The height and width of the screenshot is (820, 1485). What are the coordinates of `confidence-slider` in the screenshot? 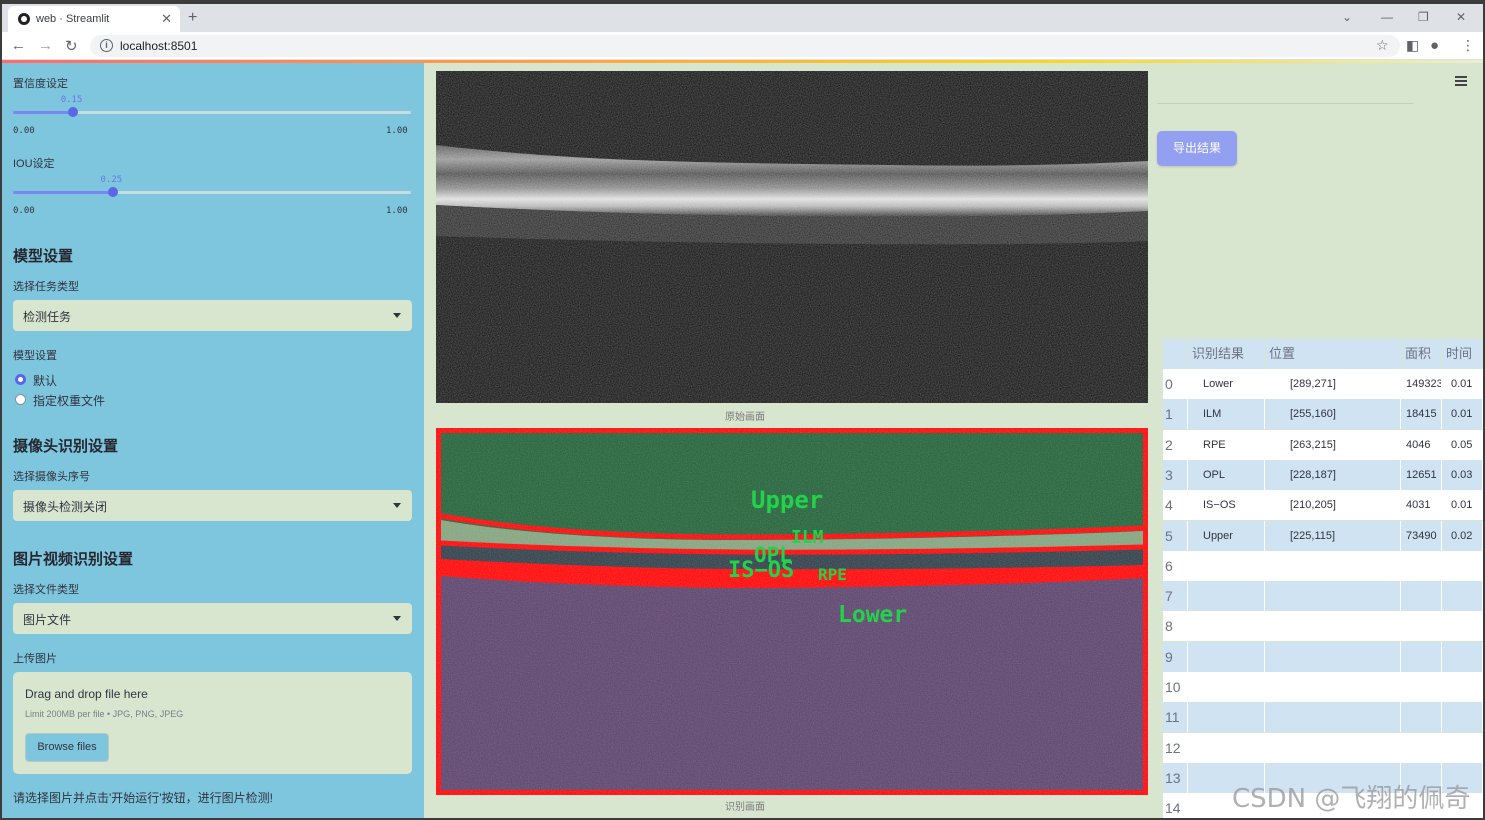 It's located at (212, 112).